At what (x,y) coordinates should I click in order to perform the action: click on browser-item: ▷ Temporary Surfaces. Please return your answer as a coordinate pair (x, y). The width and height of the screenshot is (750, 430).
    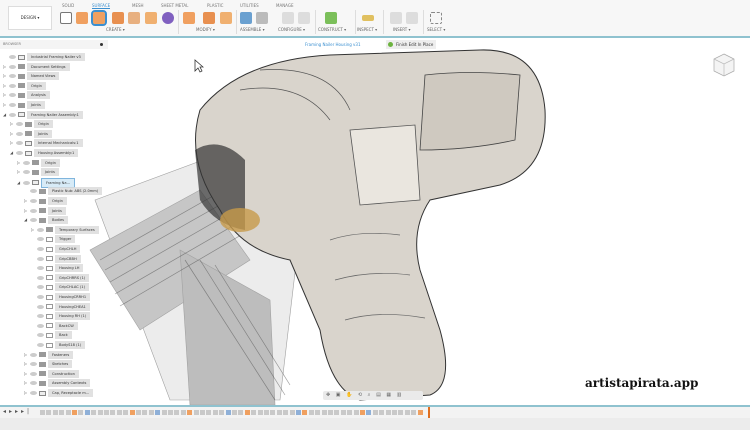
    Looking at the image, I should click on (65, 229).